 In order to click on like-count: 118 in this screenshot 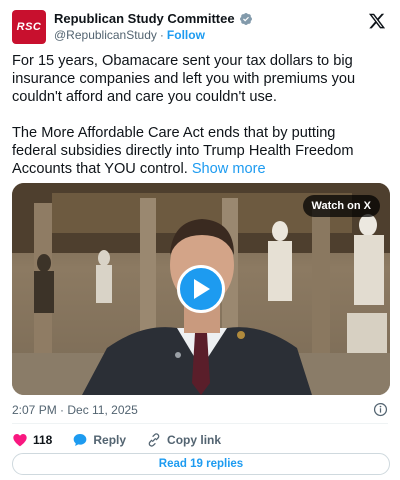, I will do `click(43, 440)`.